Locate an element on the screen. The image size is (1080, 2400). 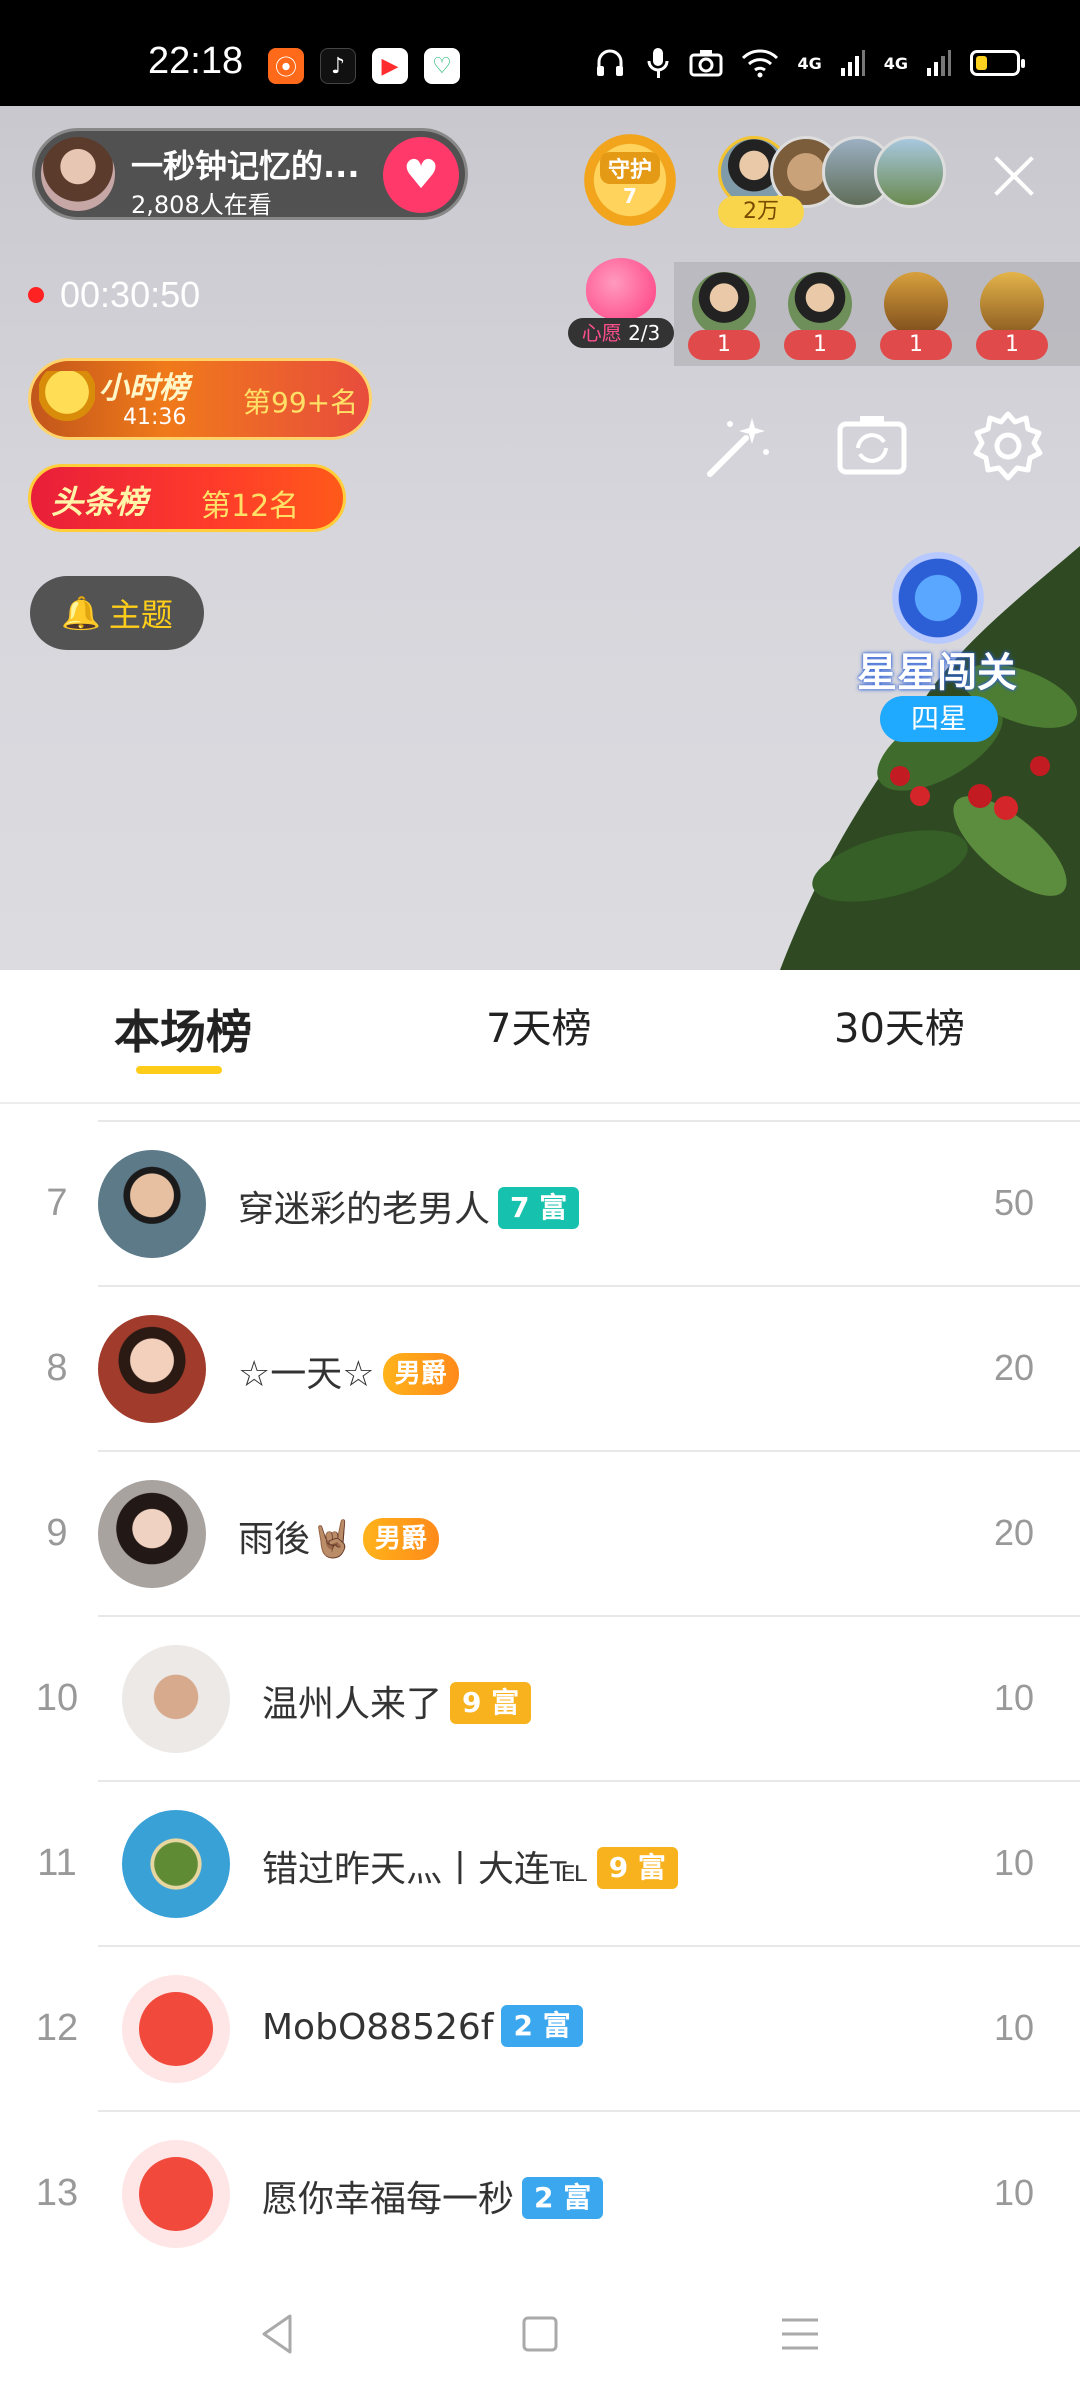
rank-number: 10 is located at coordinates (57, 1698).